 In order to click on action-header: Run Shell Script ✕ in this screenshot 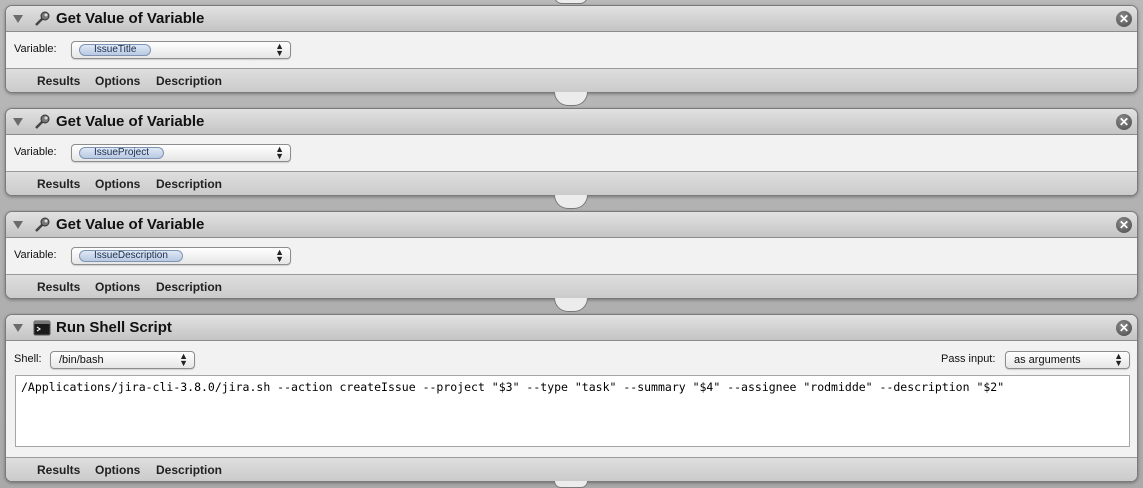, I will do `click(571, 328)`.